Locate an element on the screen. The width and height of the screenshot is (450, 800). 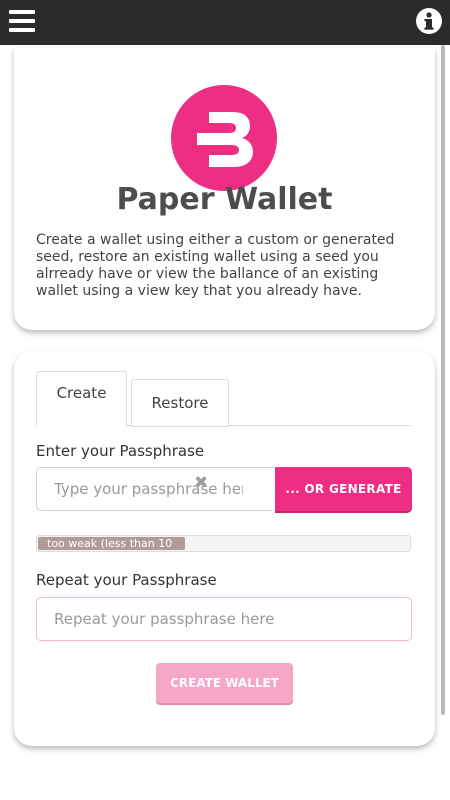
passphrase-label: Enter your Passphrase is located at coordinates (120, 451).